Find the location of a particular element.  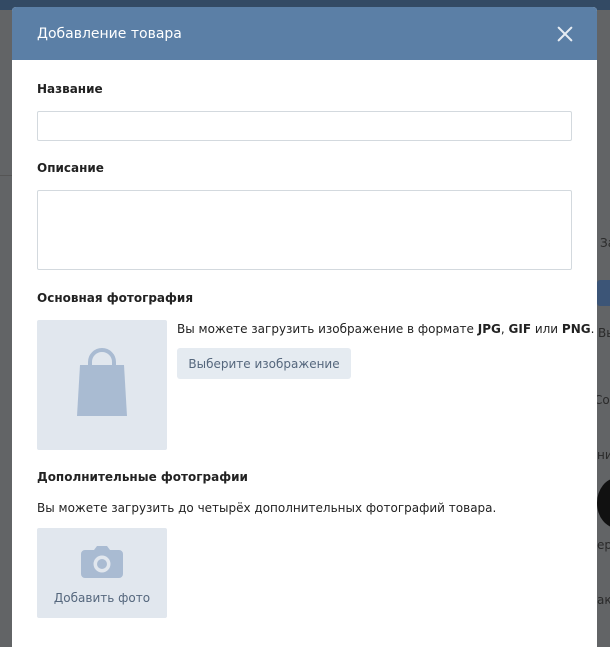

name-label: Название is located at coordinates (70, 89).